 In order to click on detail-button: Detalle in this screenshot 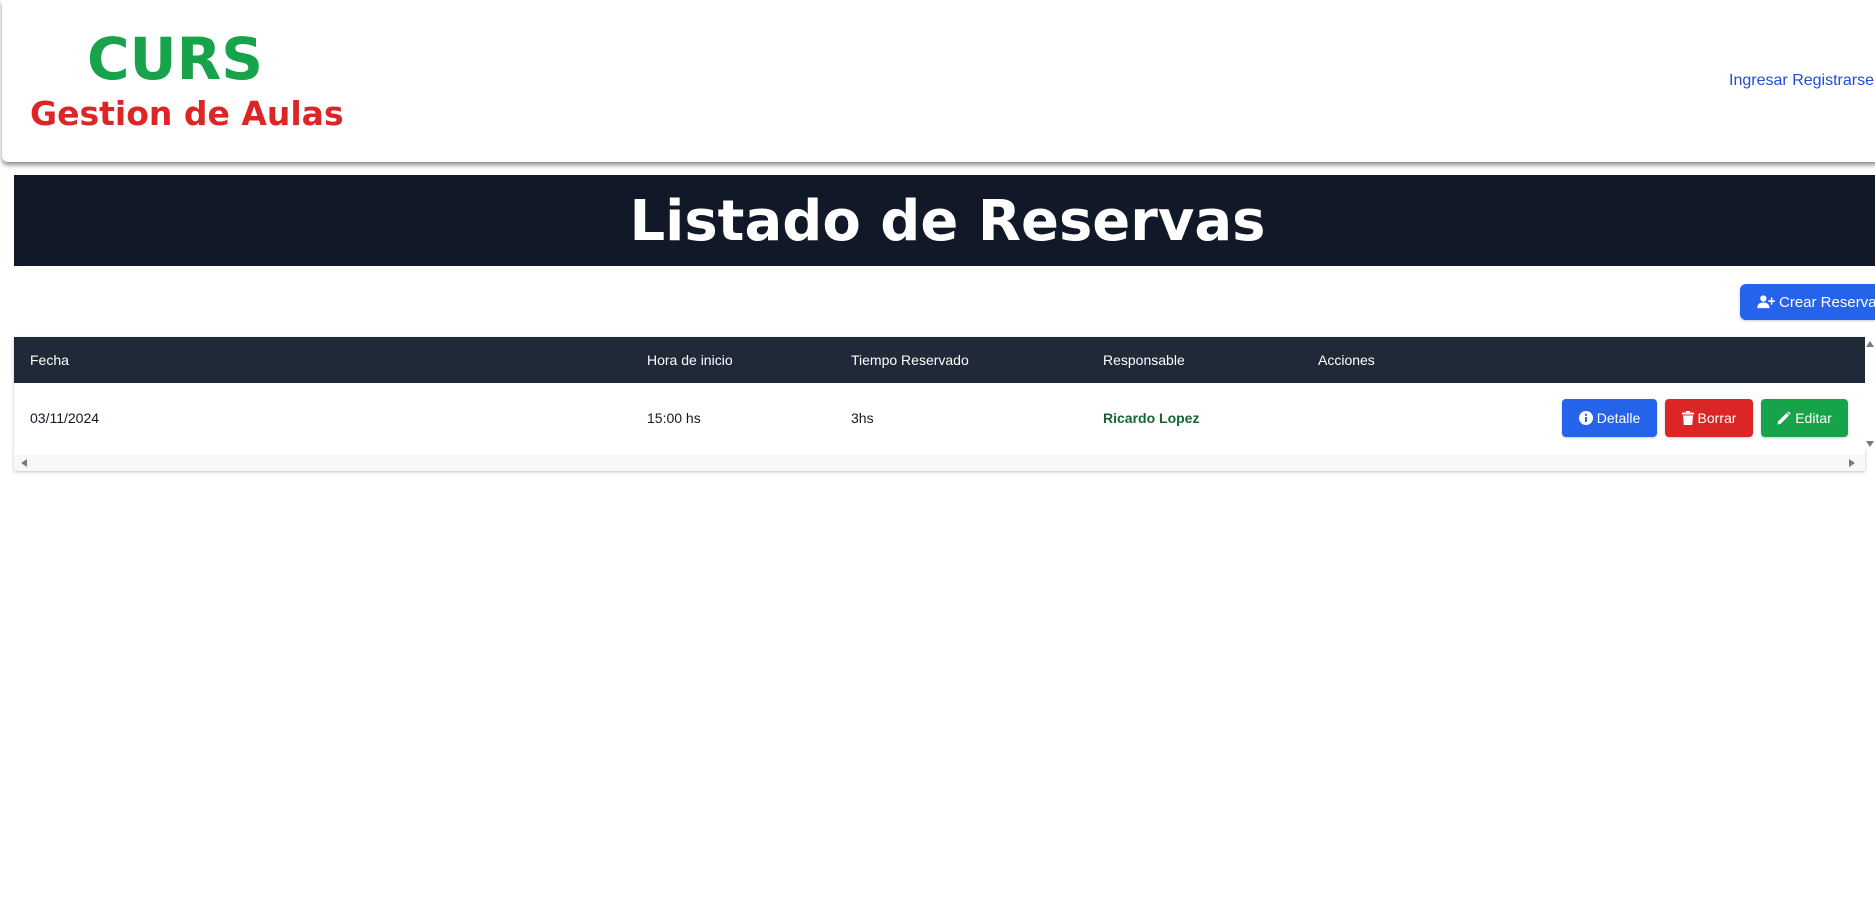, I will do `click(1609, 418)`.